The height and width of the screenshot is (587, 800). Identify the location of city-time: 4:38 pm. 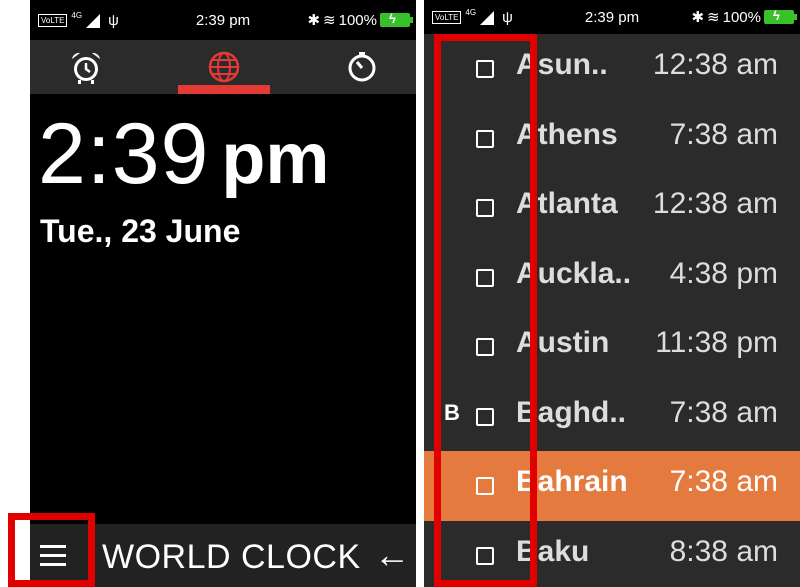
(723, 273).